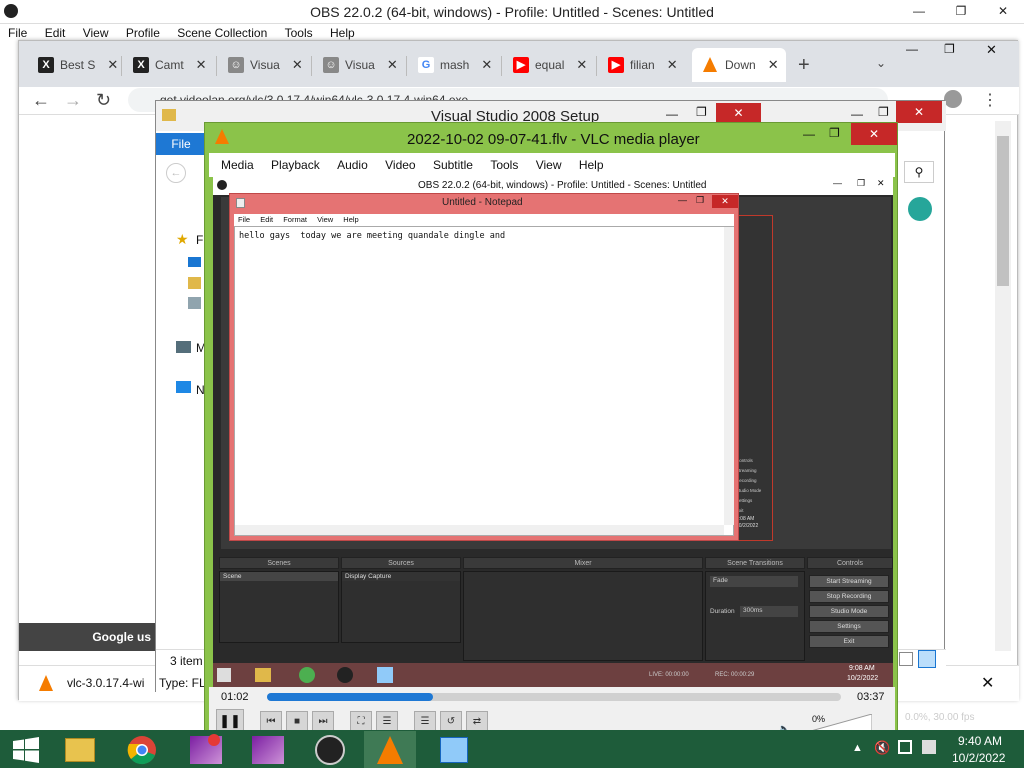 This screenshot has height=768, width=1024. Describe the element at coordinates (360, 65) in the screenshot. I see `chrome-tab-4: ☺ Visua ✕` at that location.